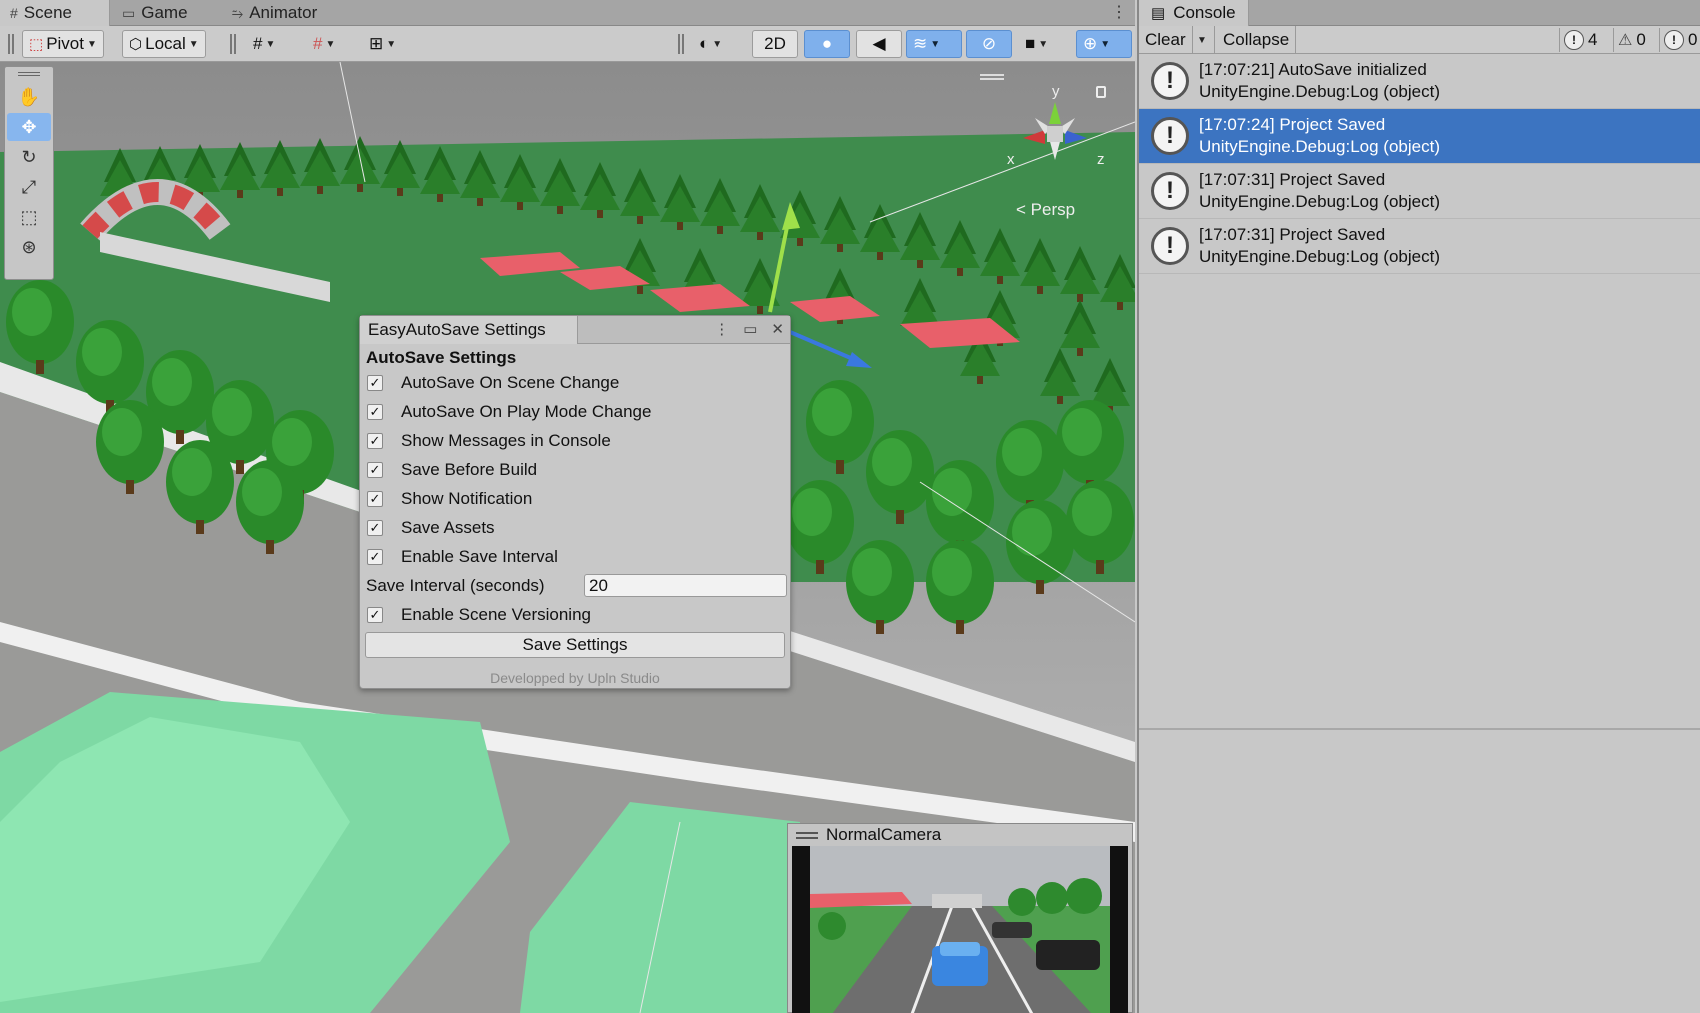 The height and width of the screenshot is (1013, 1700). Describe the element at coordinates (777, 329) in the screenshot. I see `close-icon: ✕` at that location.